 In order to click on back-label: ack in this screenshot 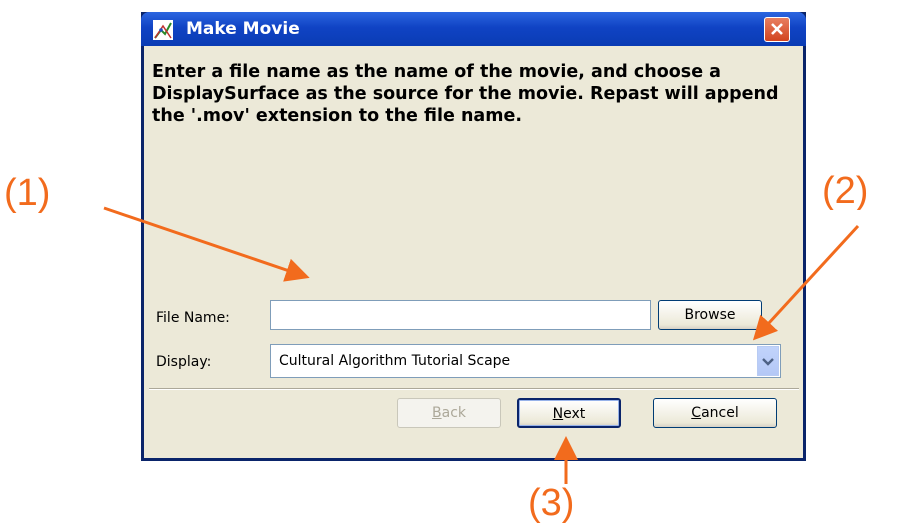, I will do `click(453, 413)`.